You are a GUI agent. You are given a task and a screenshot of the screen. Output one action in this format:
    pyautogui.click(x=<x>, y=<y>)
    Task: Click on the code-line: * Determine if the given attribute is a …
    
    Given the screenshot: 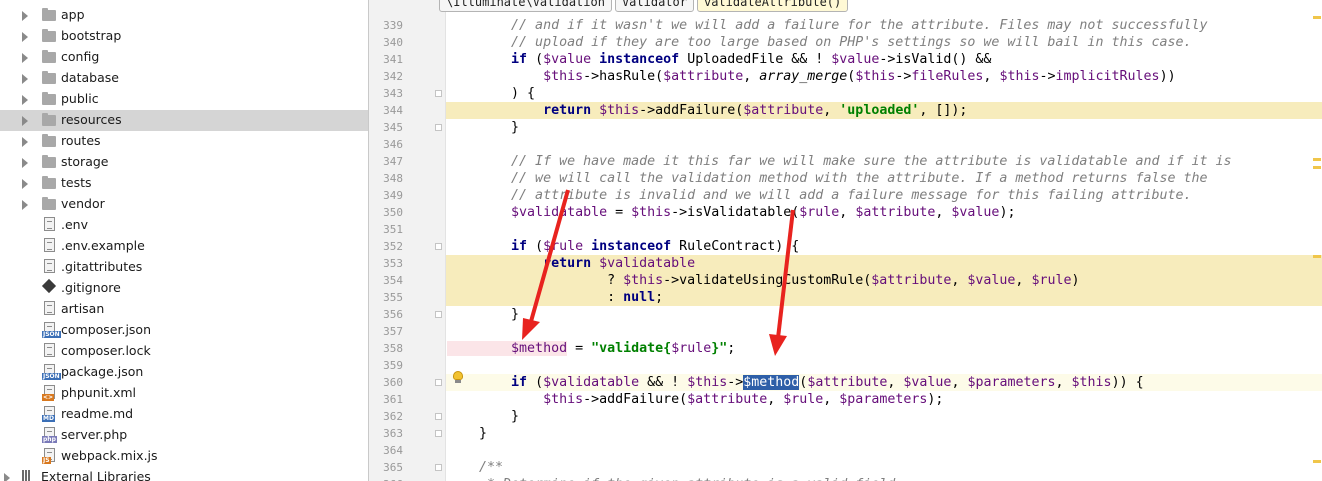 What is the action you would take?
    pyautogui.click(x=671, y=478)
    